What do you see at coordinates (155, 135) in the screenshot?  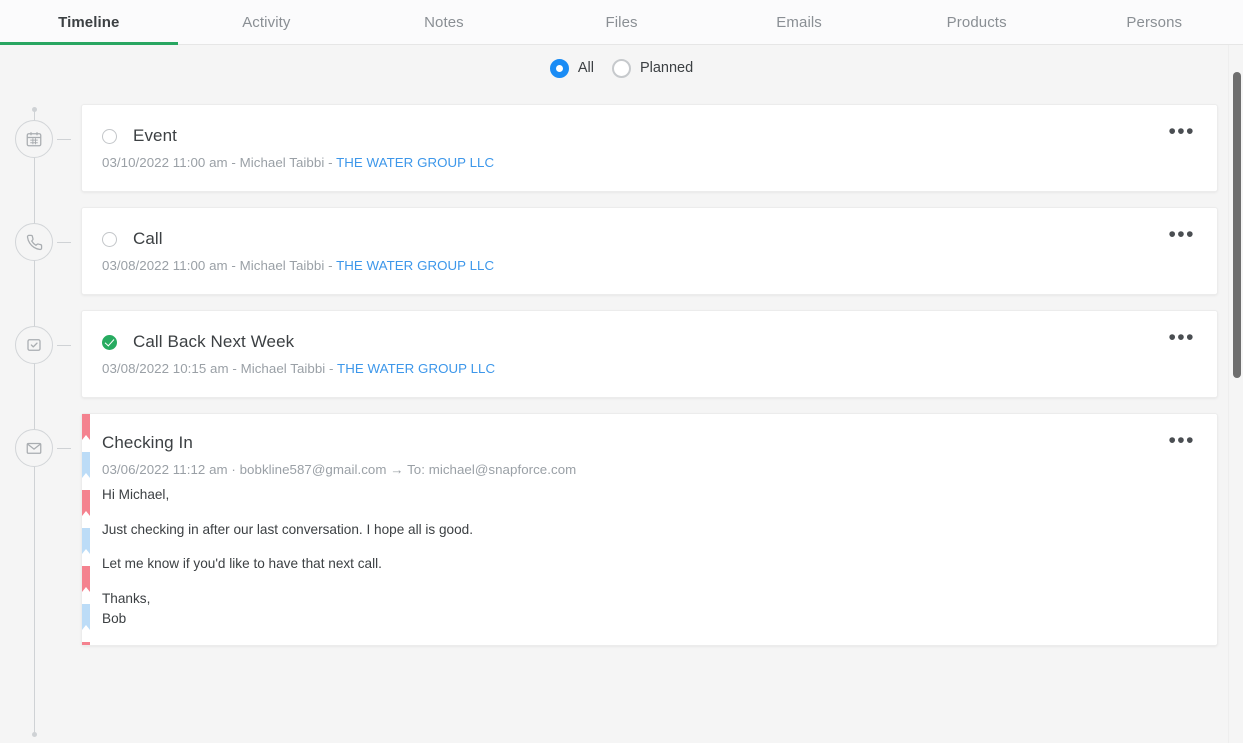 I see `card-title: Event` at bounding box center [155, 135].